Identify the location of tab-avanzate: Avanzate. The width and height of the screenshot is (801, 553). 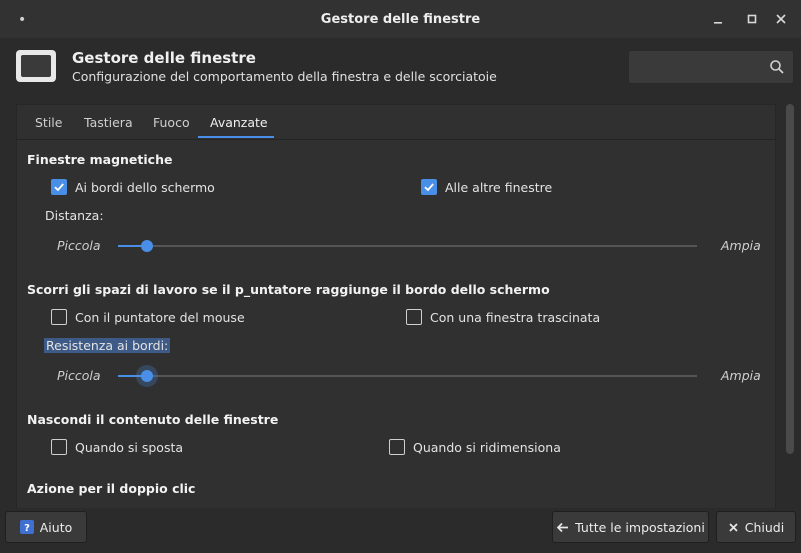
(239, 122).